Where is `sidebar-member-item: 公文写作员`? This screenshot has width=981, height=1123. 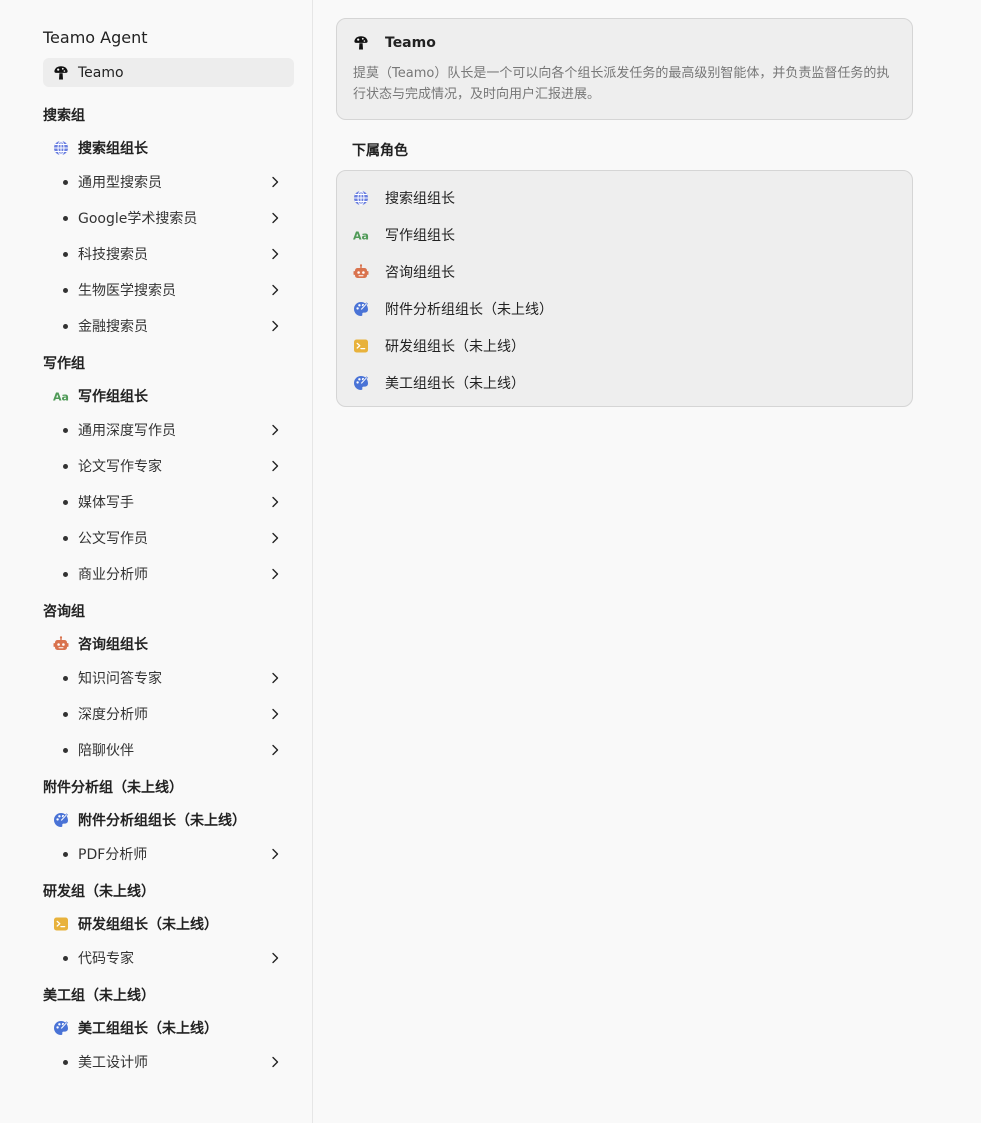 sidebar-member-item: 公文写作员 is located at coordinates (168, 538).